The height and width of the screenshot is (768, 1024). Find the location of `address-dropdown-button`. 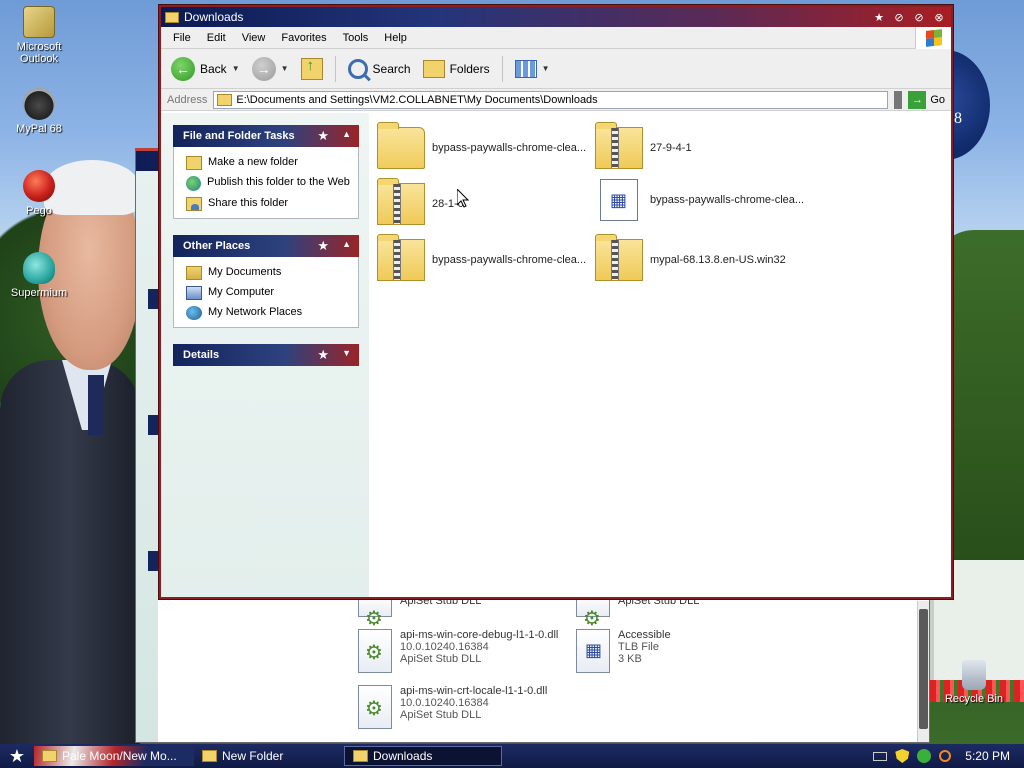

address-dropdown-button is located at coordinates (898, 99).